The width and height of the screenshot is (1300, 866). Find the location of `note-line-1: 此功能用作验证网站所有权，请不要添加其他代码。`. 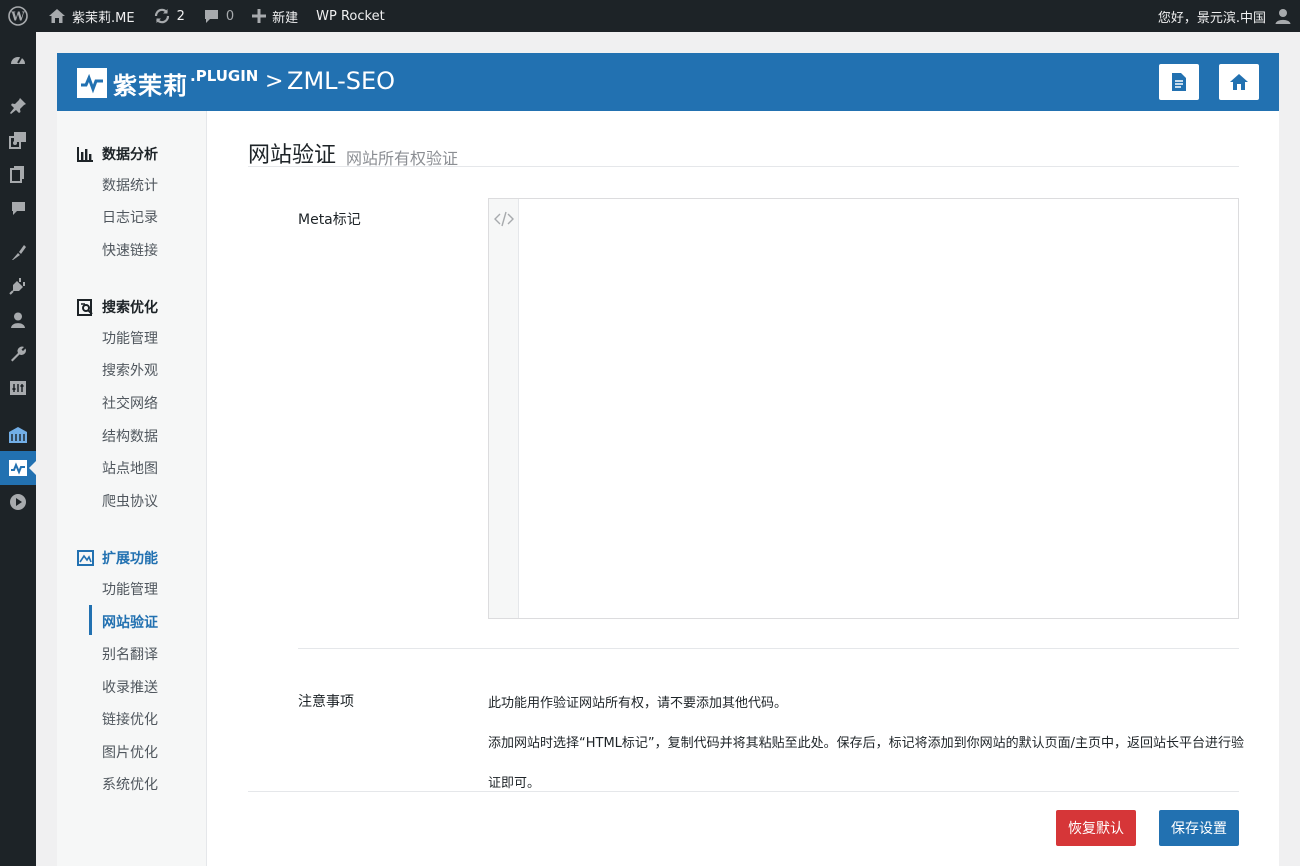

note-line-1: 此功能用作验证网站所有权，请不要添加其他代码。 is located at coordinates (638, 703).